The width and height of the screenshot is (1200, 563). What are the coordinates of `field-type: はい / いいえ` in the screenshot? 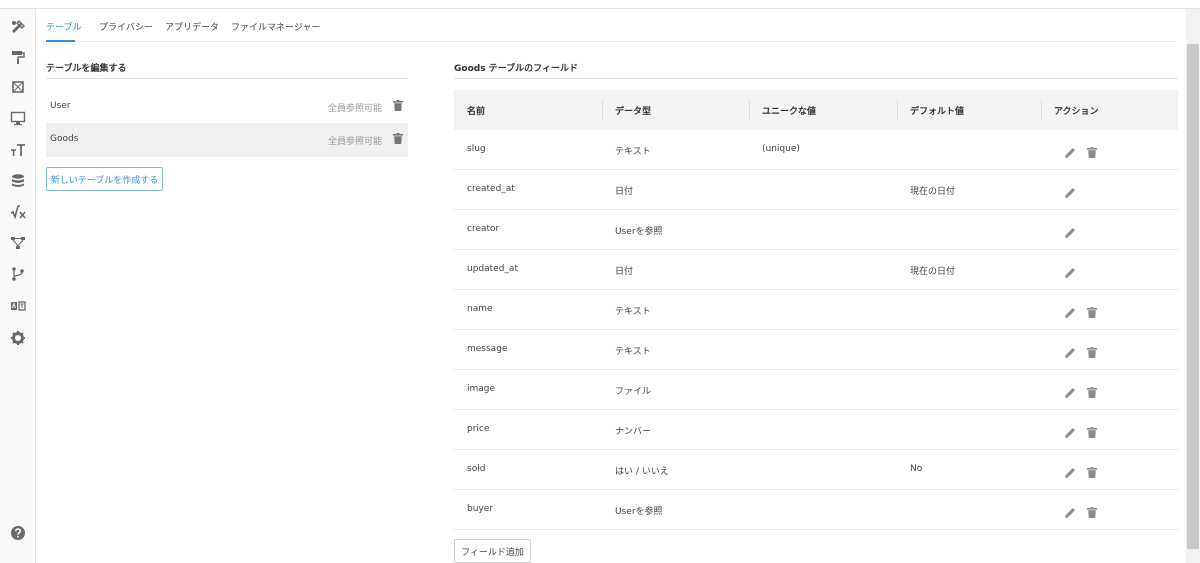 It's located at (642, 472).